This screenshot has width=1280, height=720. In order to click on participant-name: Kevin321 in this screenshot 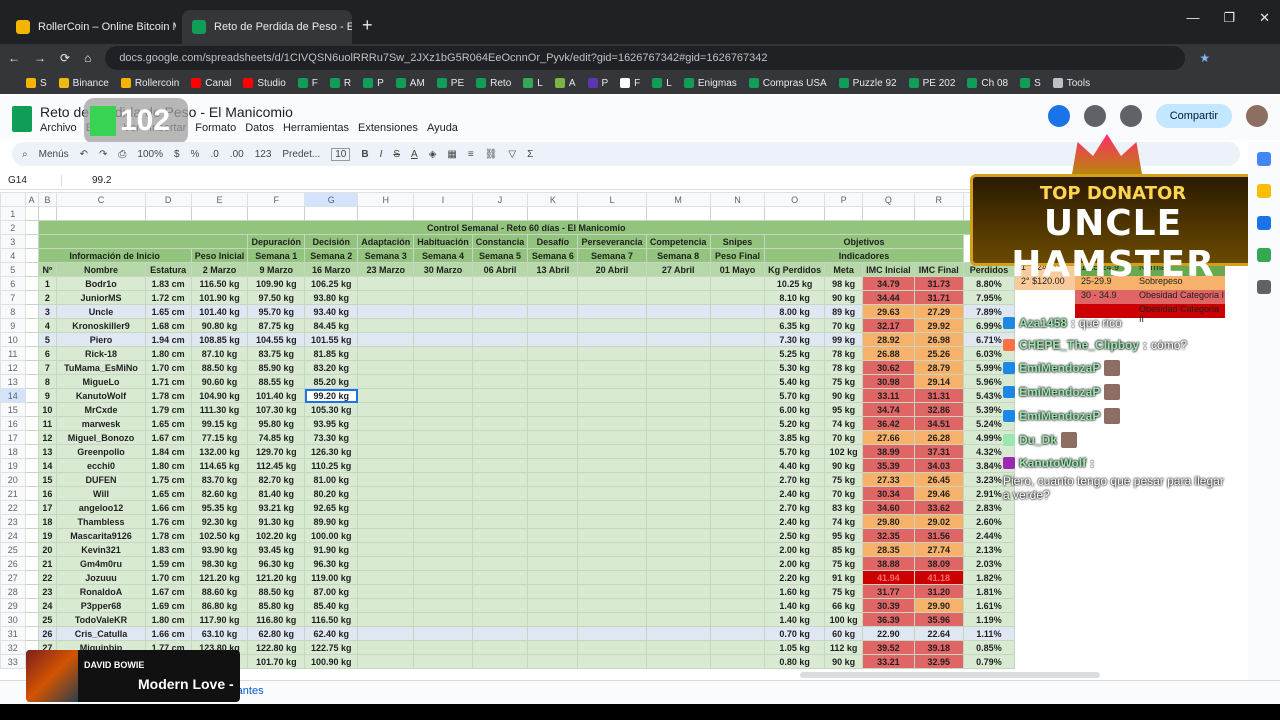, I will do `click(101, 549)`.